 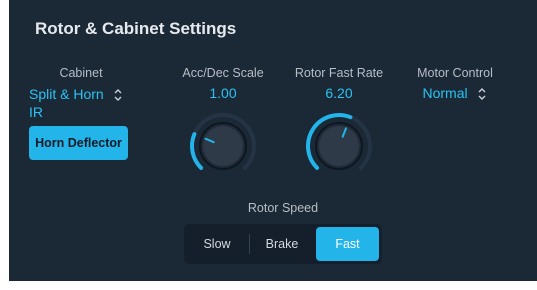 I want to click on acc-dec-scale-knob, so click(x=223, y=146).